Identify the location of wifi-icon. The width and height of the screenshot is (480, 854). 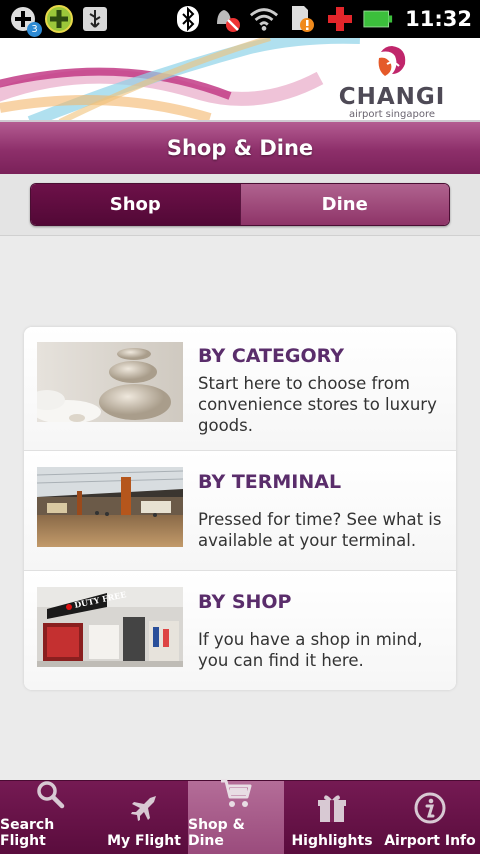
(264, 19).